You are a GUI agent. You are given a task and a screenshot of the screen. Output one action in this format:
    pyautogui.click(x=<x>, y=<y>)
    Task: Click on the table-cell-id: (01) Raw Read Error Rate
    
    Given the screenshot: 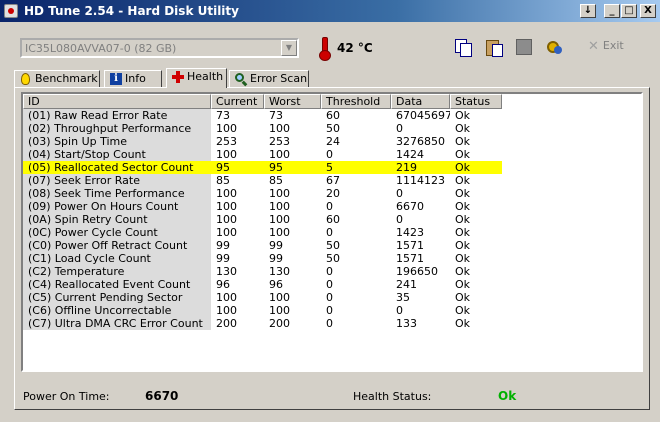 What is the action you would take?
    pyautogui.click(x=117, y=115)
    